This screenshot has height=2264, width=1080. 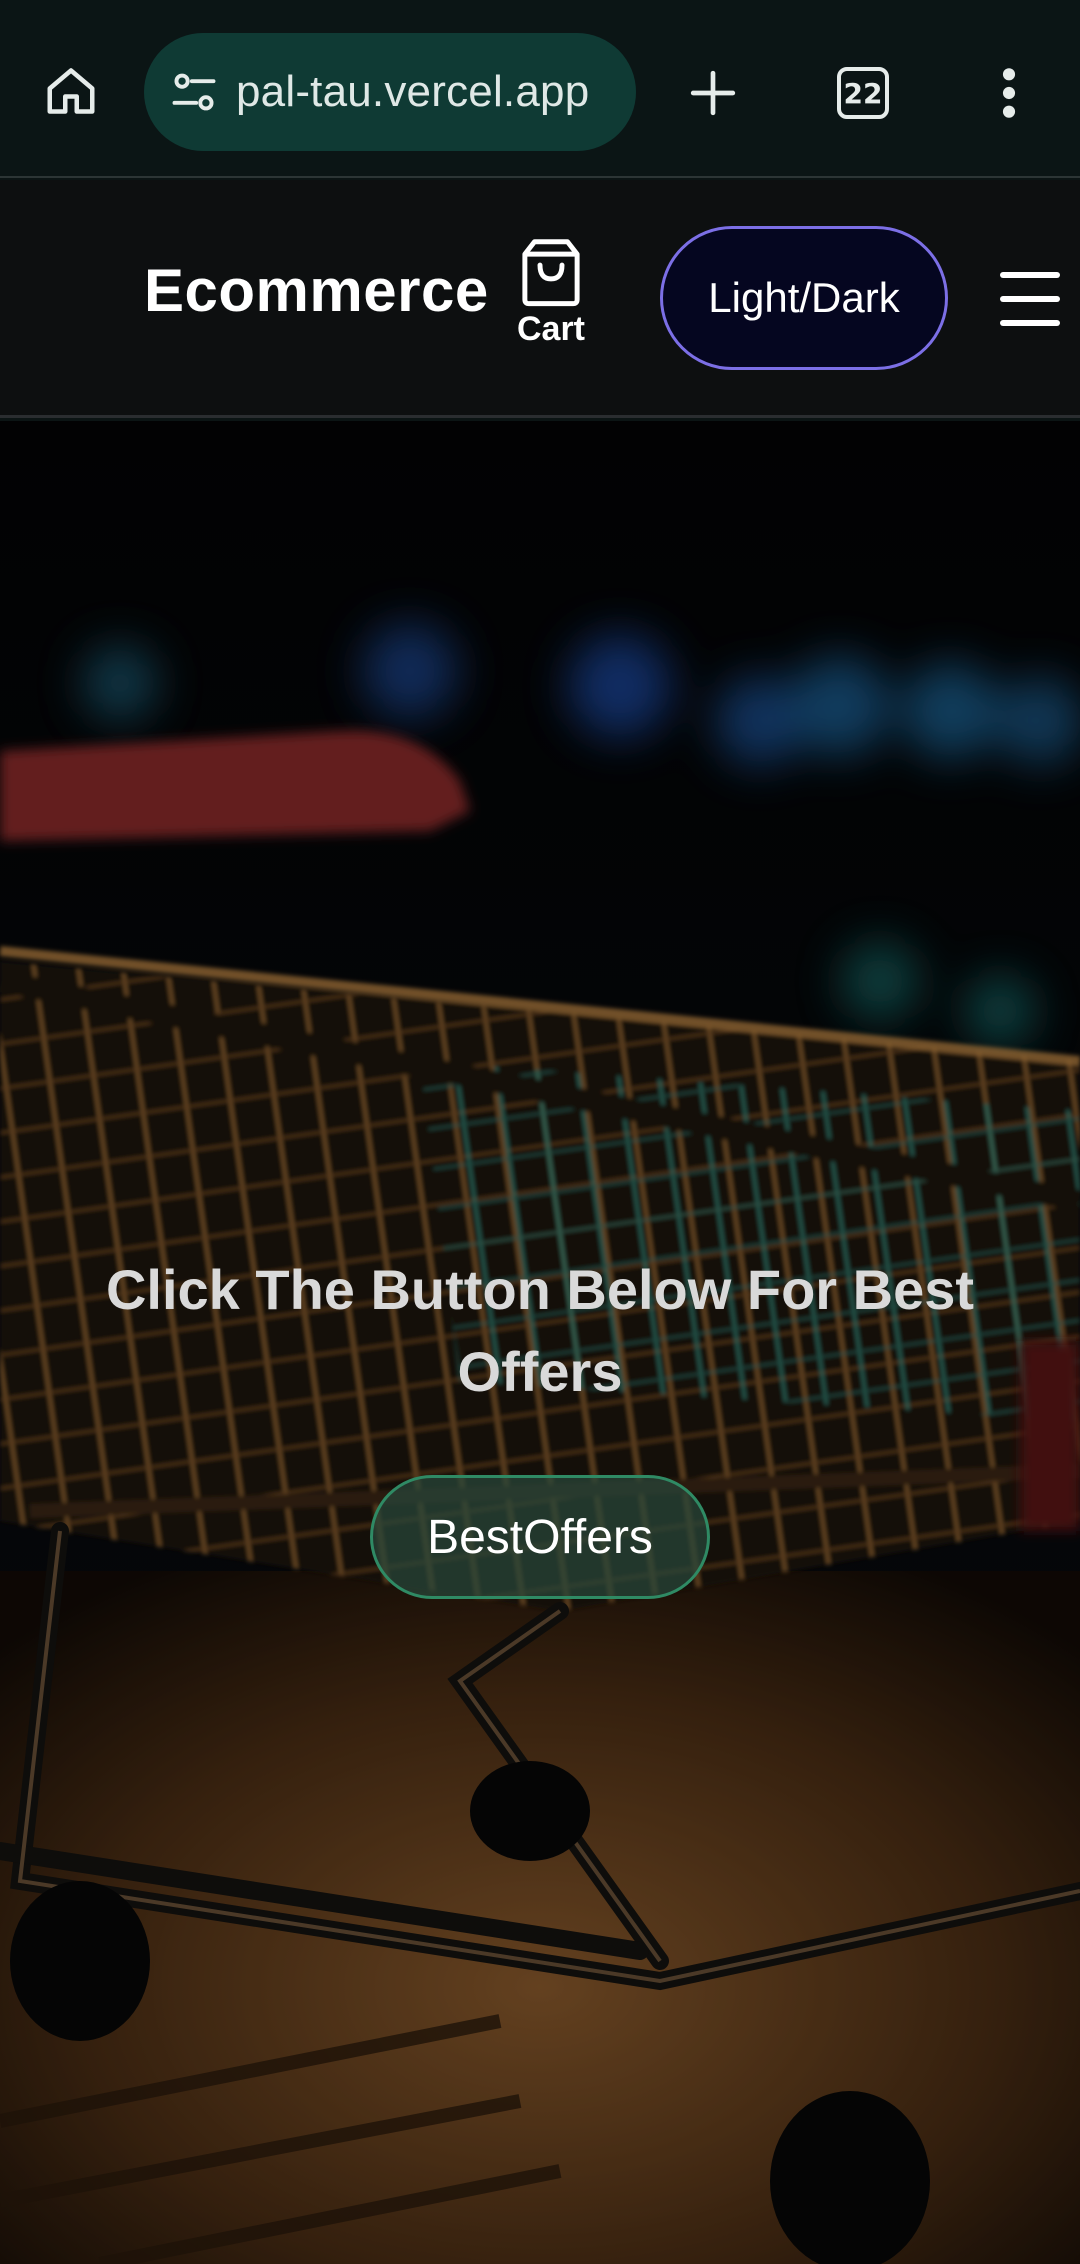 I want to click on browser-toolbar: pal-tau.vercel.app 22, so click(x=540, y=89).